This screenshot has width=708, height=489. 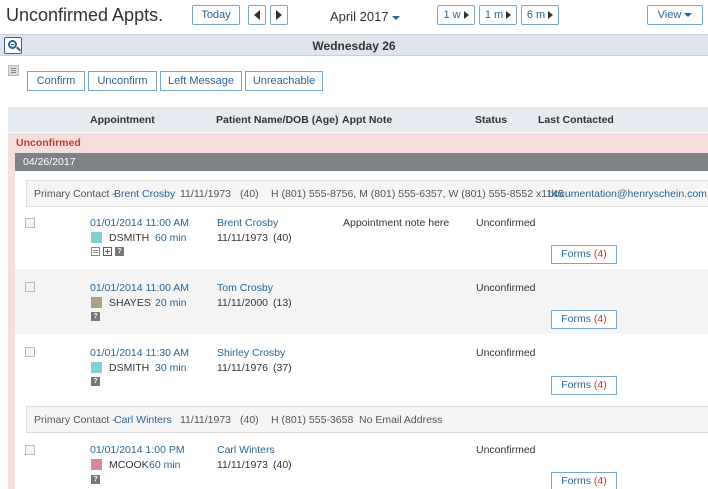 What do you see at coordinates (359, 16) in the screenshot?
I see `month-label: April 2017` at bounding box center [359, 16].